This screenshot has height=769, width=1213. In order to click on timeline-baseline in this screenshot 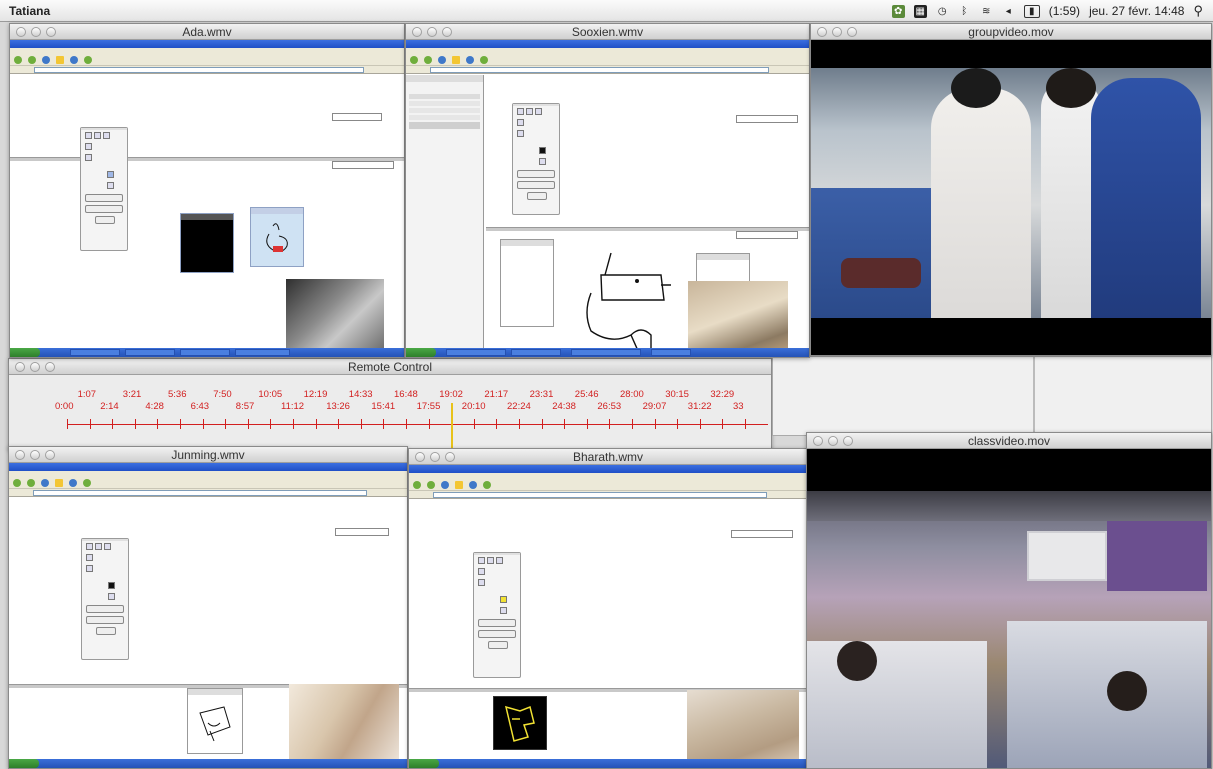, I will do `click(417, 424)`.